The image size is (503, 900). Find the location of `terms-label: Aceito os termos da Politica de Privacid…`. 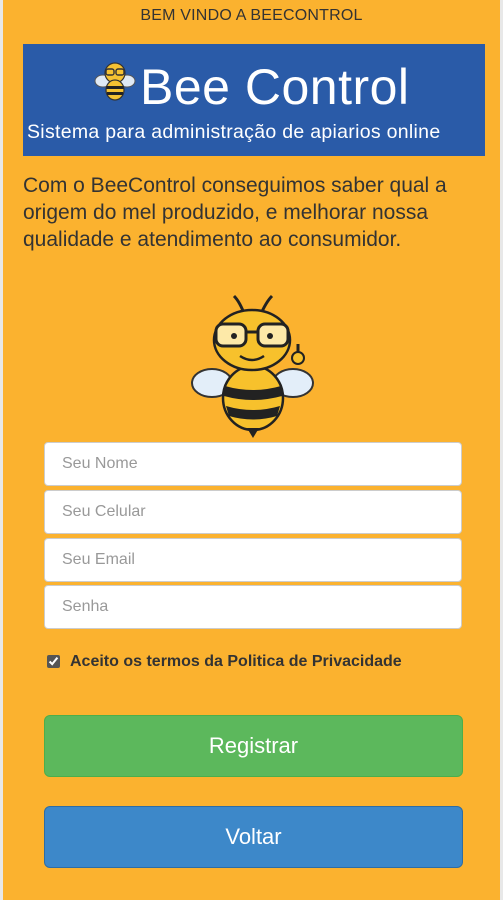

terms-label: Aceito os termos da Politica de Privacid… is located at coordinates (236, 661).